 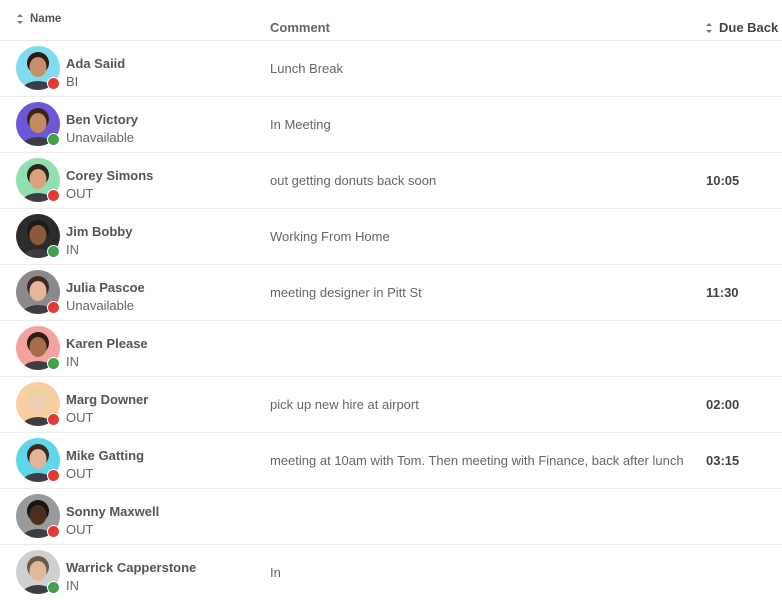 I want to click on person-name: Warrick Capperstone, so click(x=131, y=567).